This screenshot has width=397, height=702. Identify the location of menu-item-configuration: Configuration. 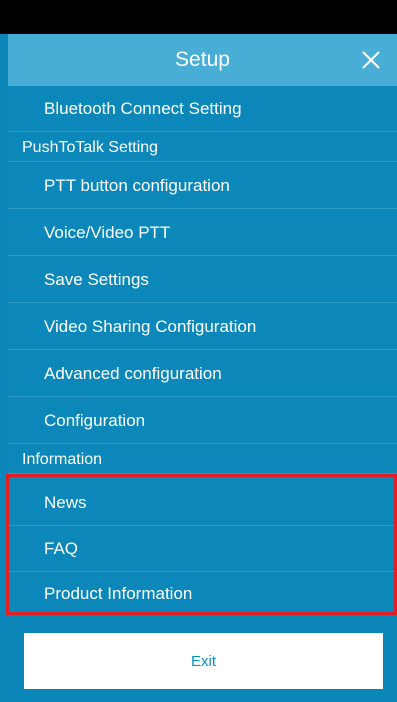
(202, 421).